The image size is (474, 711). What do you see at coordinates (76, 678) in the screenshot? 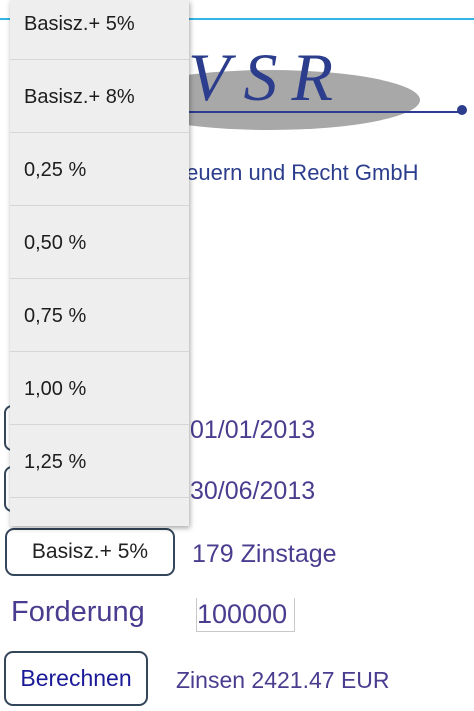
I see `calculate-button: Berechnen` at bounding box center [76, 678].